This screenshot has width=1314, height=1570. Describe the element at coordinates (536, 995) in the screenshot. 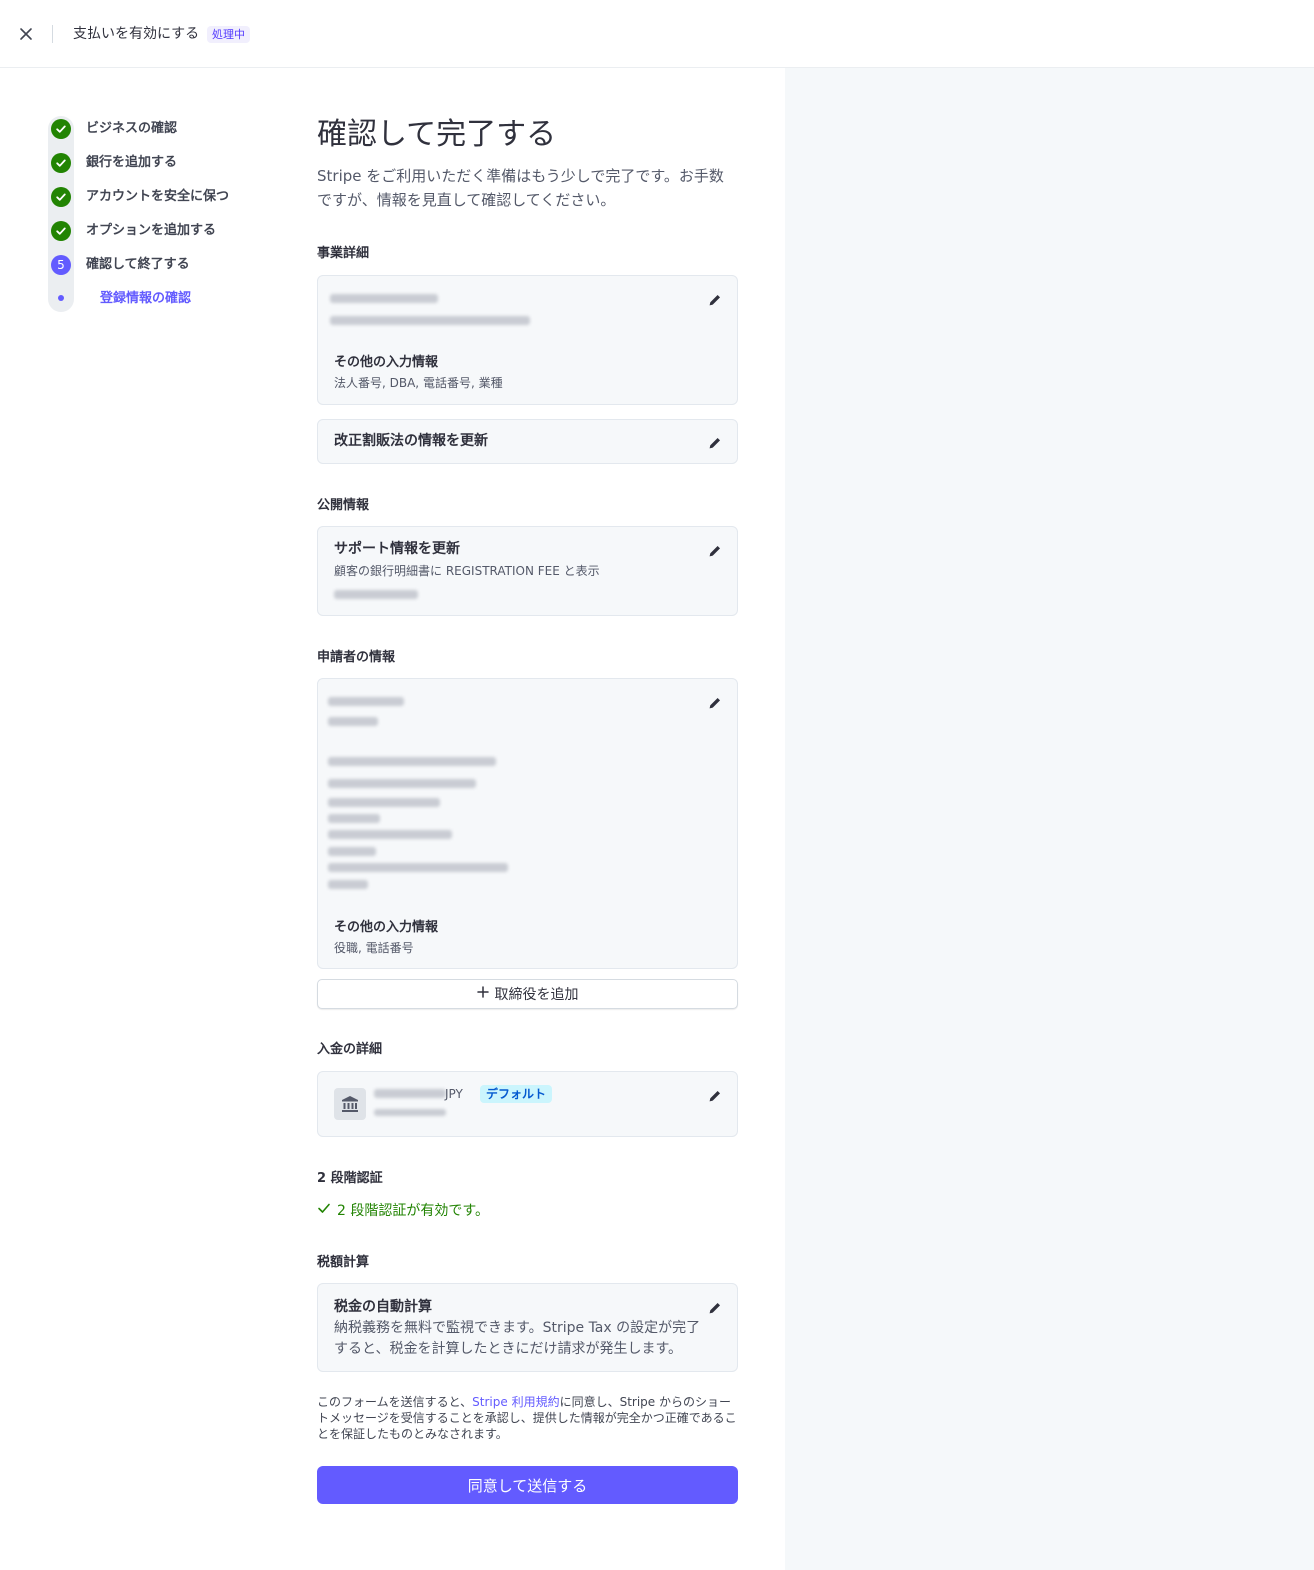

I see `add-director-label: 取締役を追加` at that location.